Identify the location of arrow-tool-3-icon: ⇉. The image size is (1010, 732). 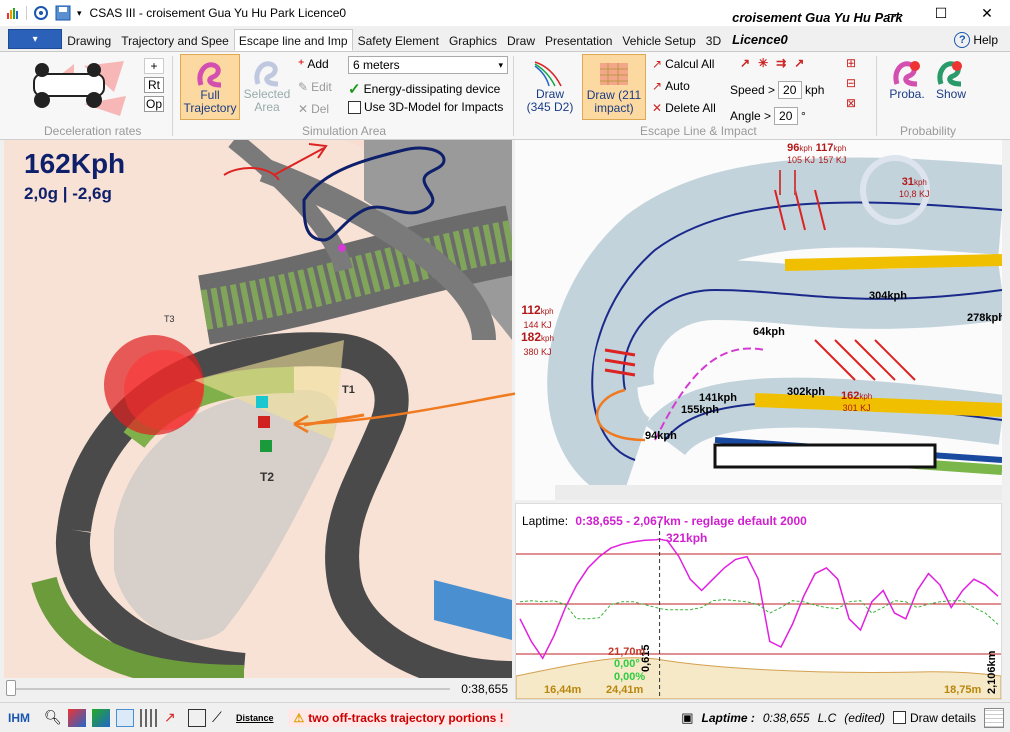
(781, 63).